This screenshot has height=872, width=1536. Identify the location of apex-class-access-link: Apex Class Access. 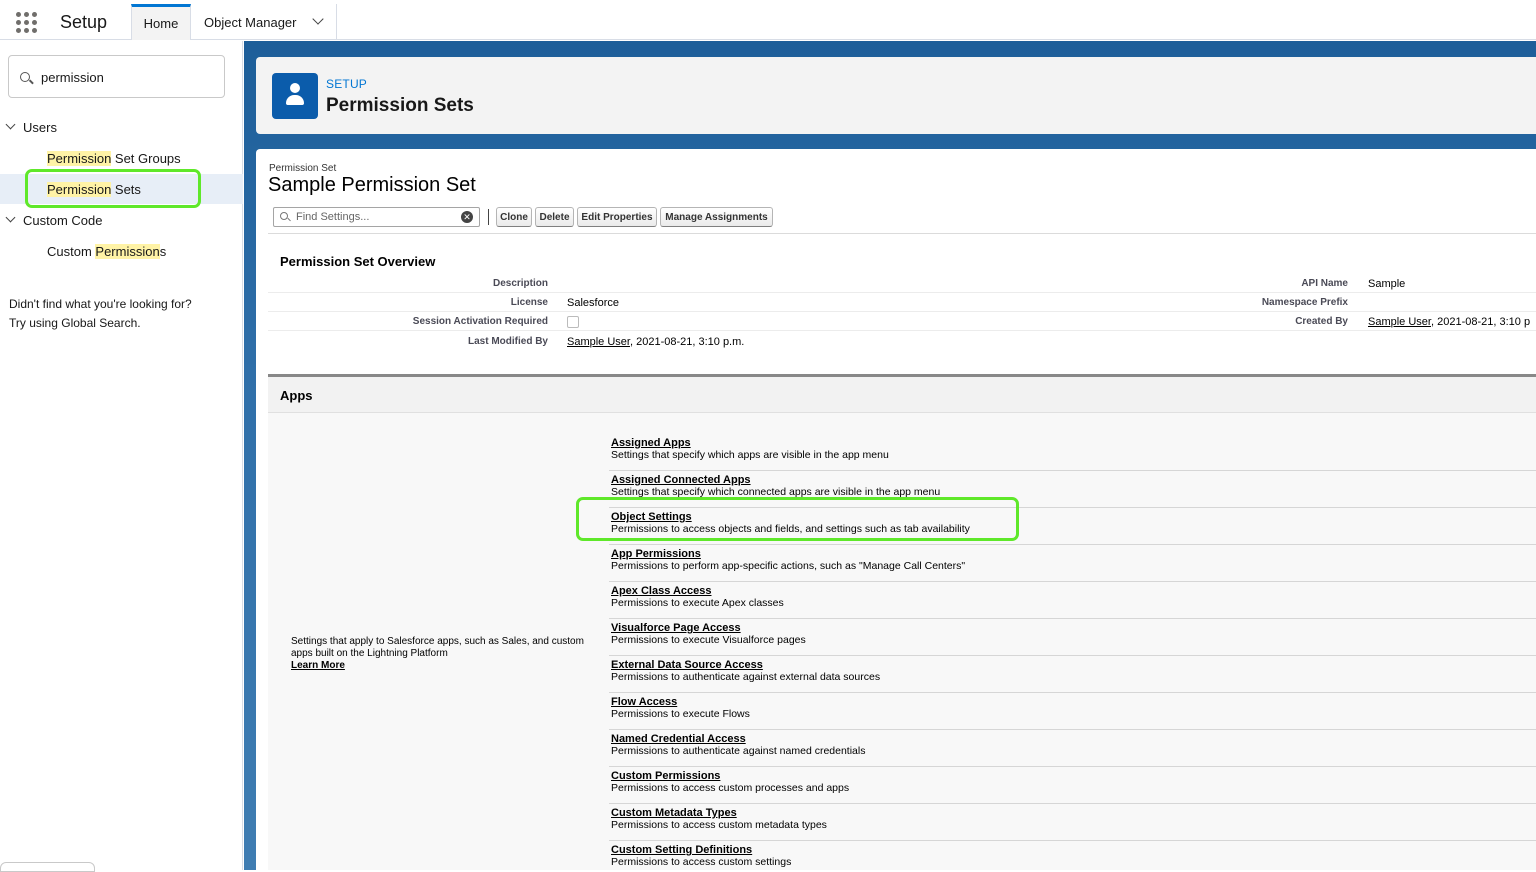
(661, 591).